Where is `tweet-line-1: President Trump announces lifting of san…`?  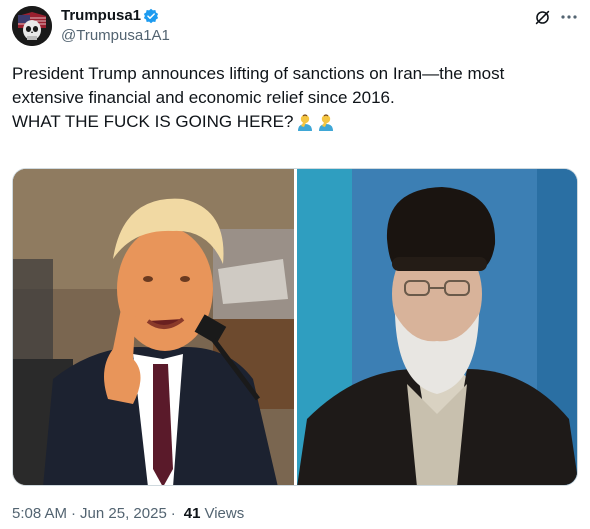
tweet-line-1: President Trump announces lifting of san… is located at coordinates (258, 73).